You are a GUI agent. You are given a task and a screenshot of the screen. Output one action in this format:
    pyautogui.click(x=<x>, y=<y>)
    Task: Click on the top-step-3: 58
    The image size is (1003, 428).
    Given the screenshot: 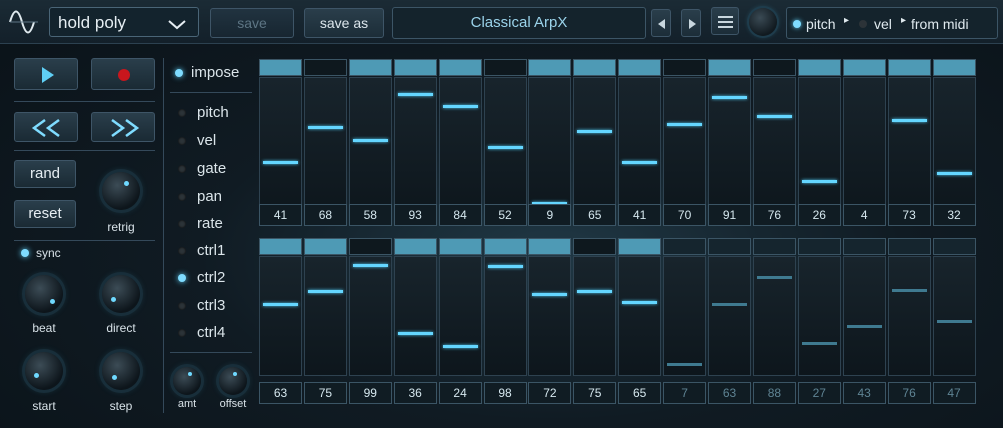 What is the action you would take?
    pyautogui.click(x=370, y=142)
    